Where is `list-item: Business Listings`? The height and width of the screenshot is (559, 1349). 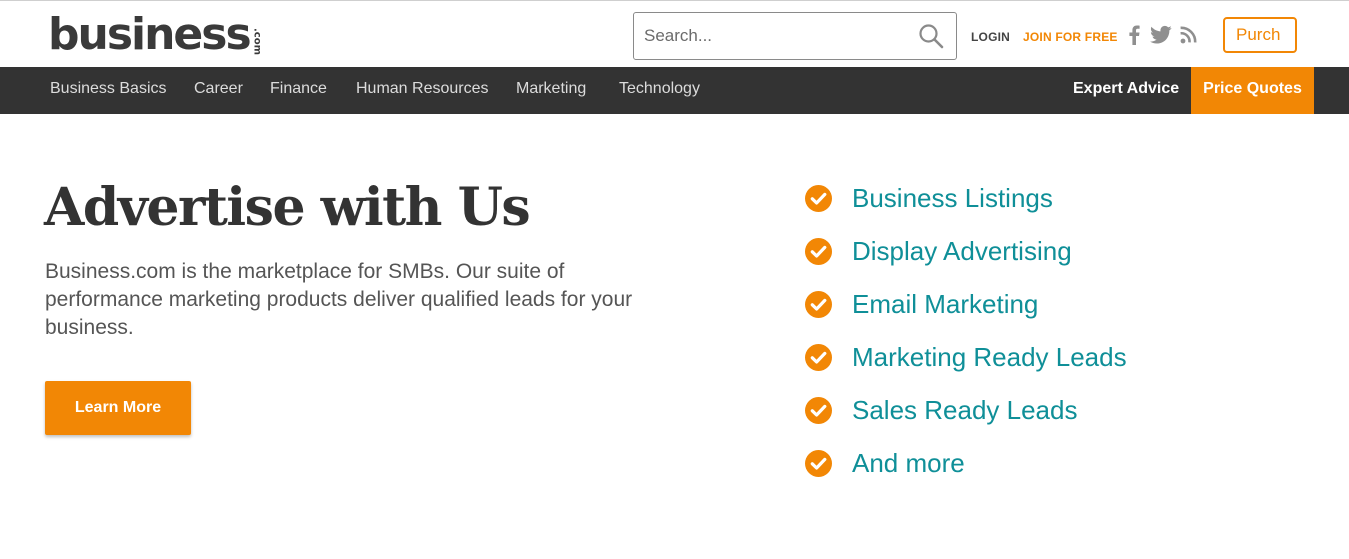
list-item: Business Listings is located at coordinates (929, 198).